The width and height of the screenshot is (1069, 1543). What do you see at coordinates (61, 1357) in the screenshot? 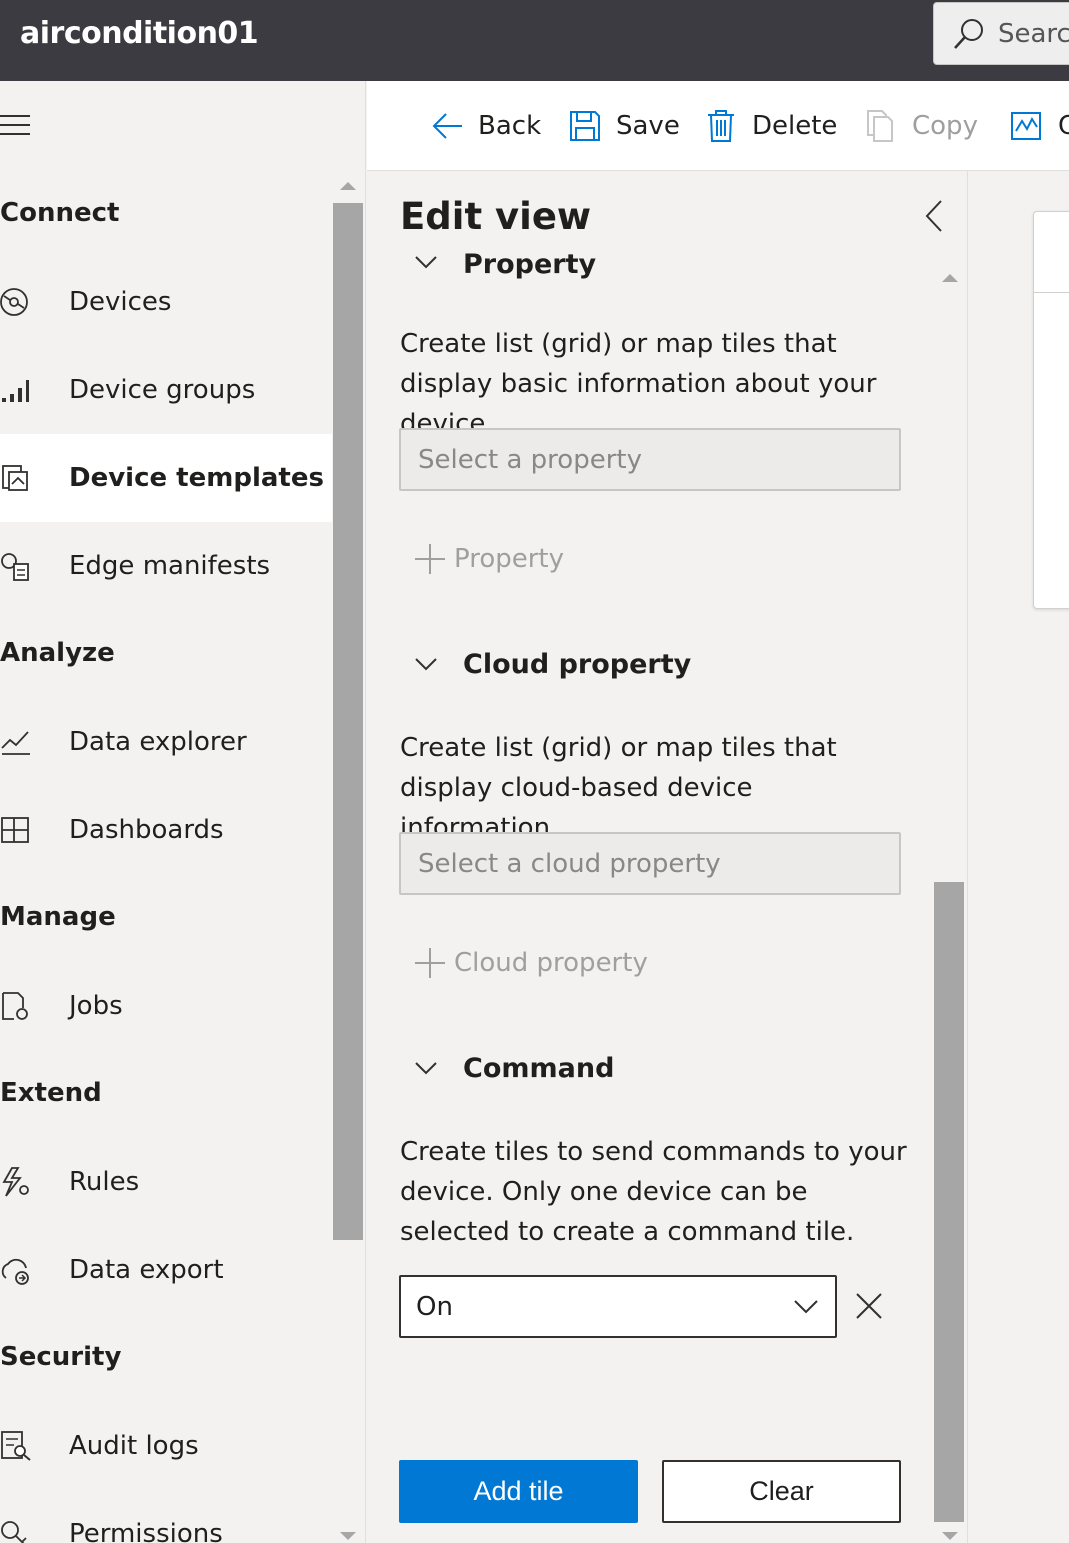
I see `nav-section-security: Security` at bounding box center [61, 1357].